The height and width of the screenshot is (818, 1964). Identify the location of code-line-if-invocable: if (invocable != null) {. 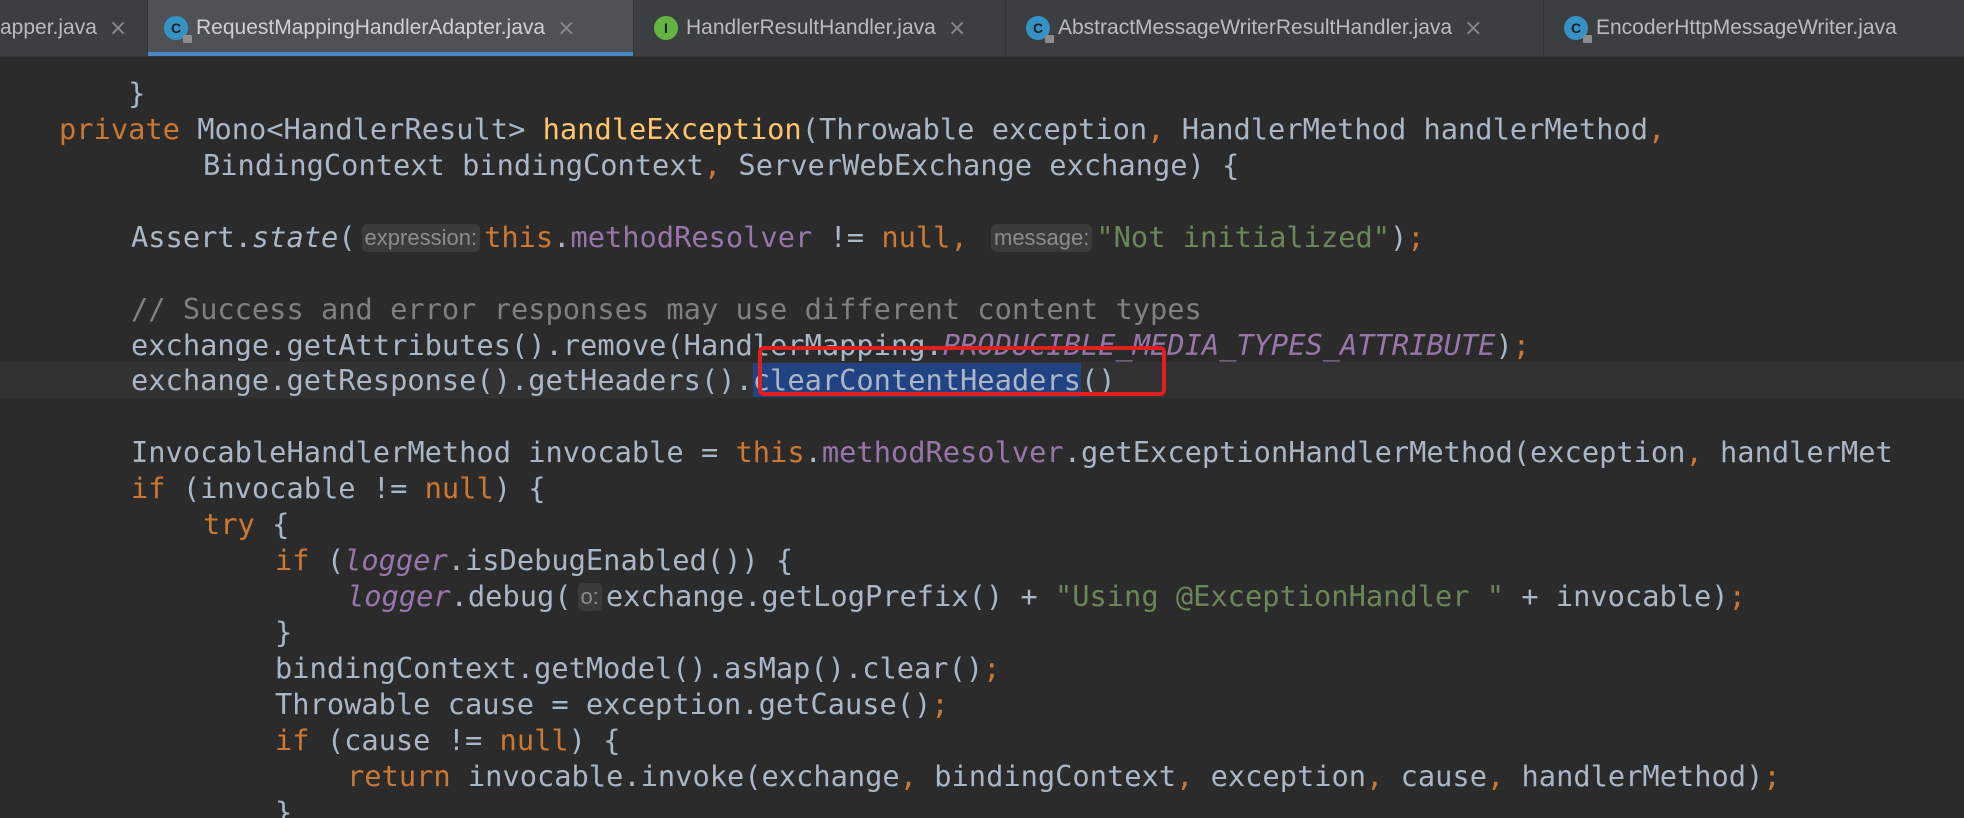
(338, 488).